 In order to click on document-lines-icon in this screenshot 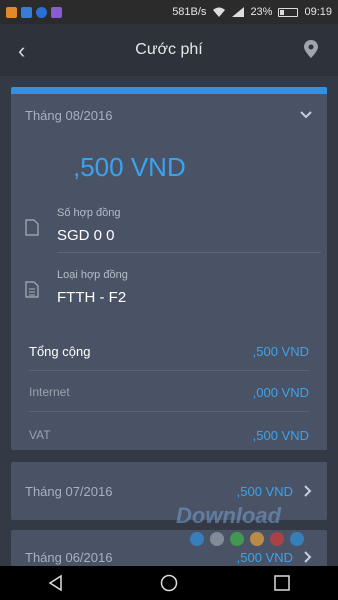, I will do `click(32, 289)`.